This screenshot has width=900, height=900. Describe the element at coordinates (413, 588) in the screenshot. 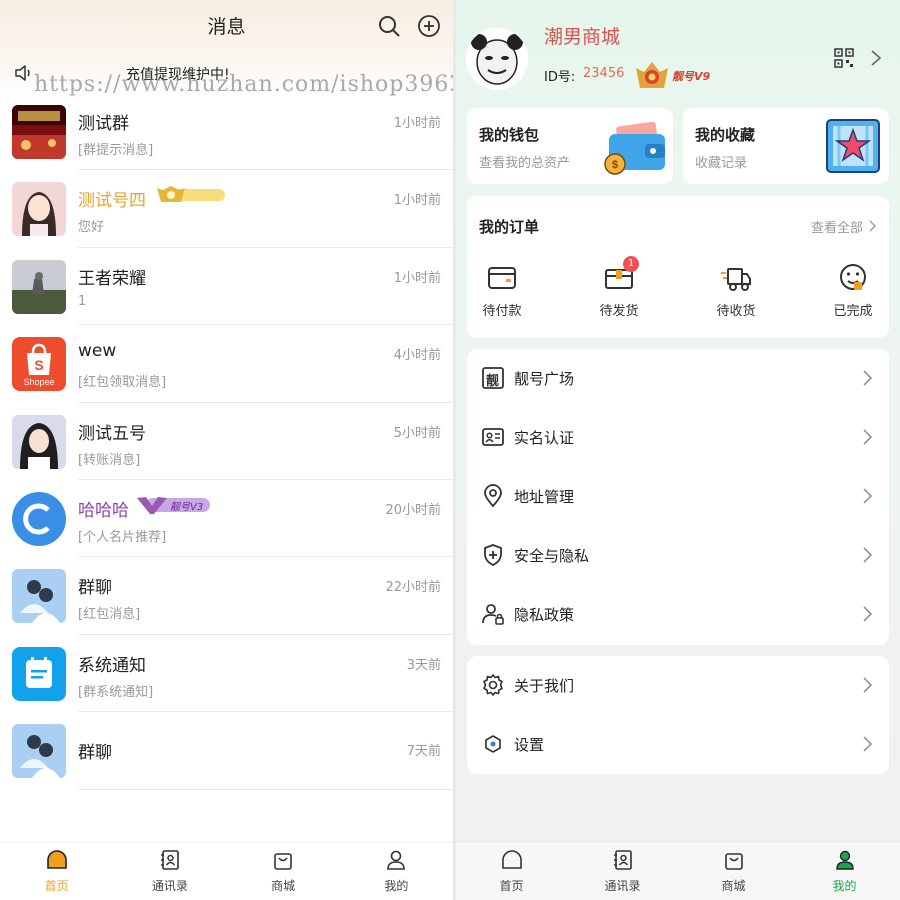

I see `chat-time: 22小时前` at that location.